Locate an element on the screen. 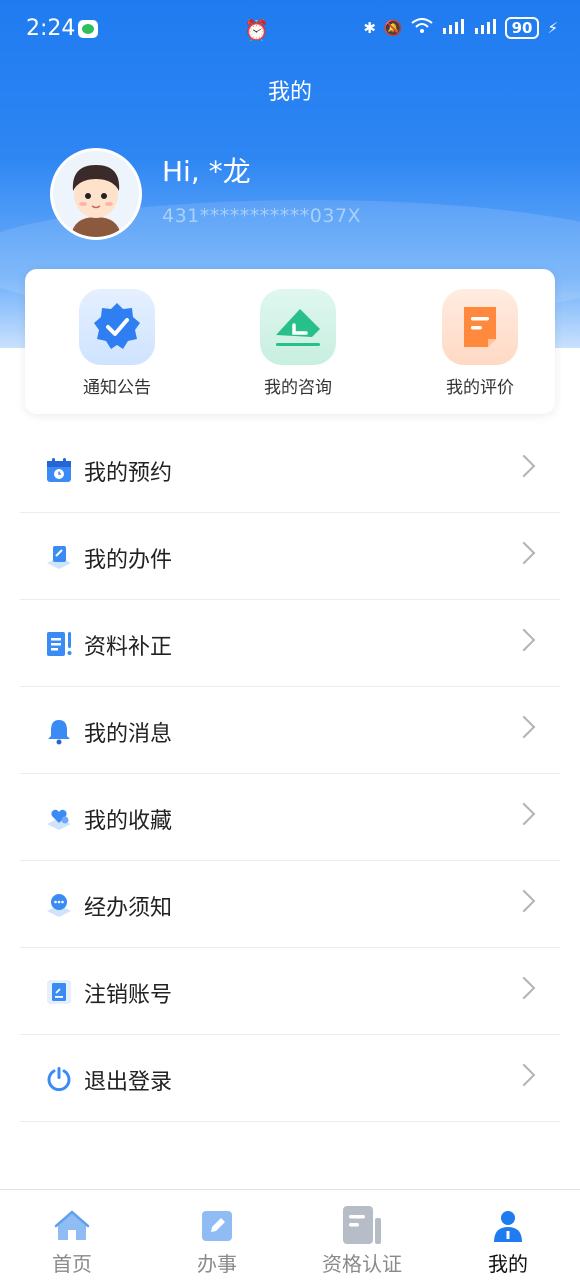  home-icon is located at coordinates (72, 1226).